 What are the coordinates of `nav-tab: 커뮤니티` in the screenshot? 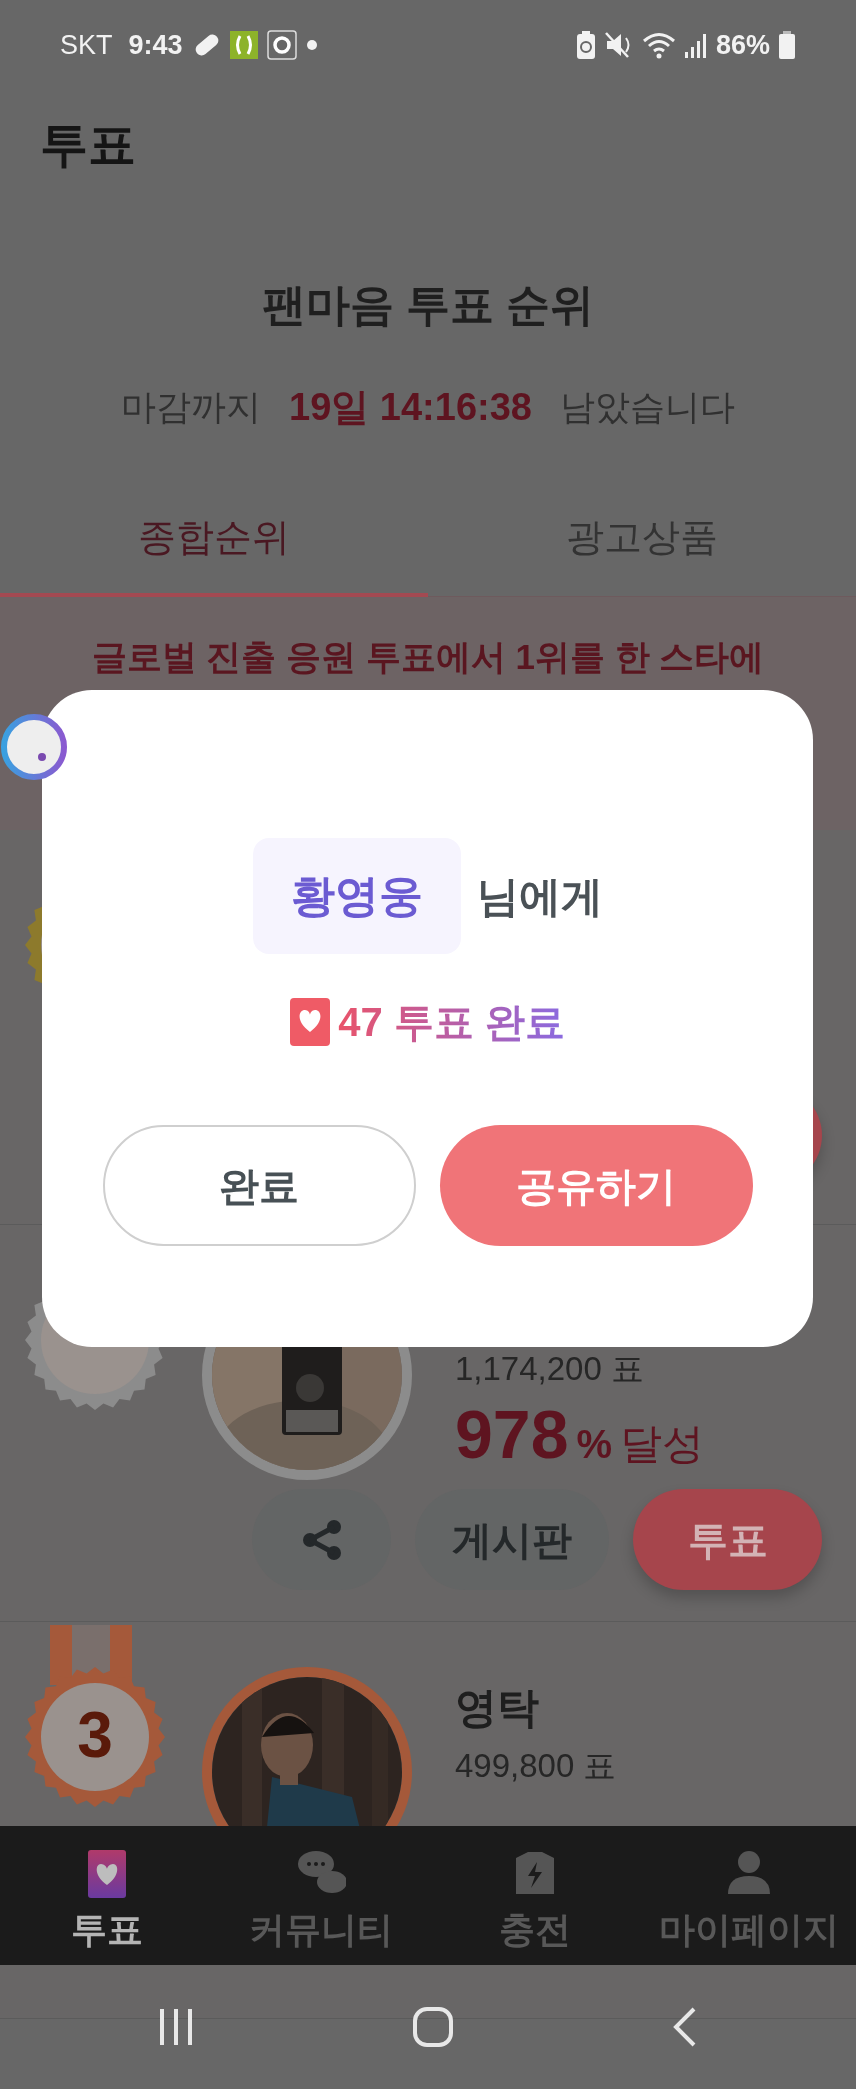 It's located at (321, 1895).